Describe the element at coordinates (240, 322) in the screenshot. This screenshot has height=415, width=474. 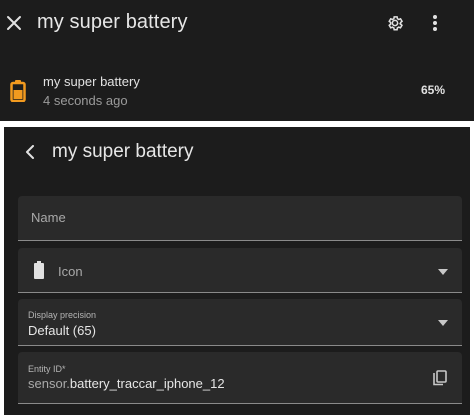
I see `display-precision-select: Display precision Default (65)` at that location.